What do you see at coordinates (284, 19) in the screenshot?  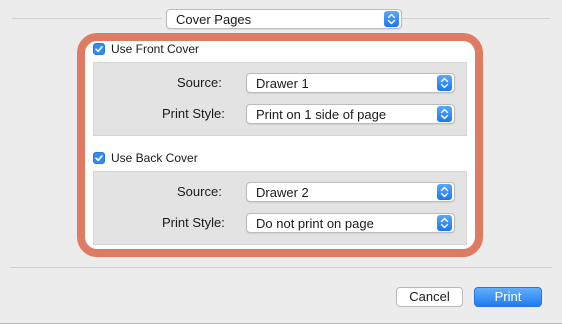 I see `section-popup: Cover Pages` at bounding box center [284, 19].